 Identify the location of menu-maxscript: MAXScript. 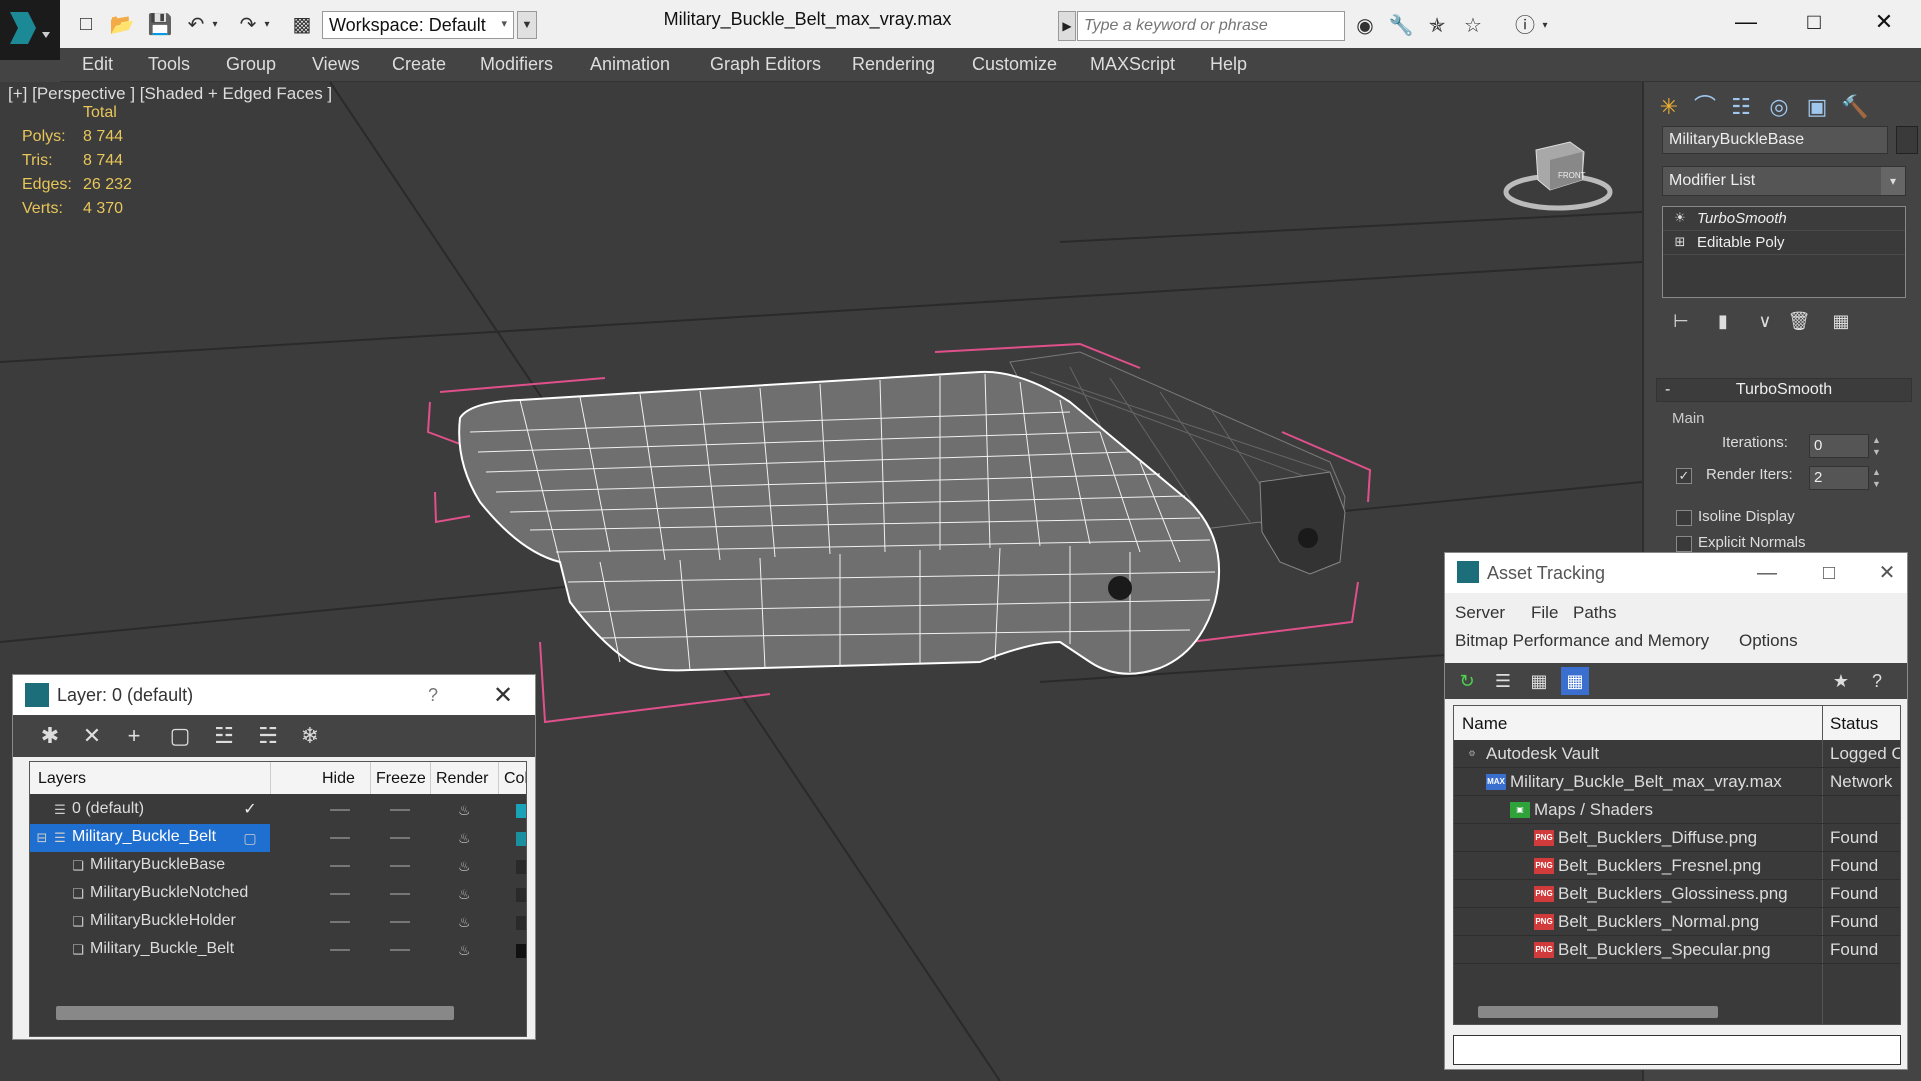
(1132, 64).